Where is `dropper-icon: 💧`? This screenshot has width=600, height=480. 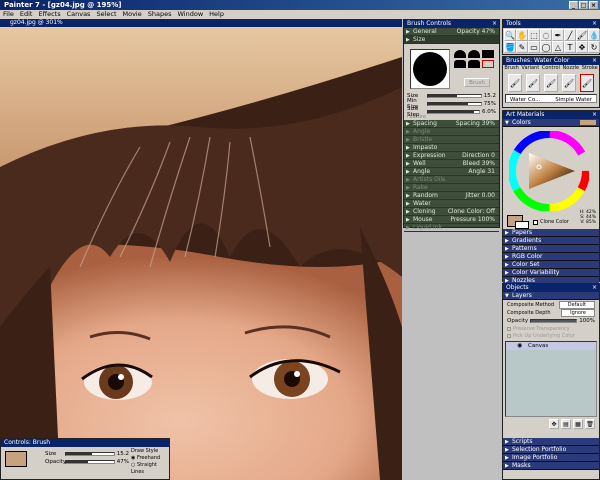 dropper-icon: 💧 is located at coordinates (594, 35).